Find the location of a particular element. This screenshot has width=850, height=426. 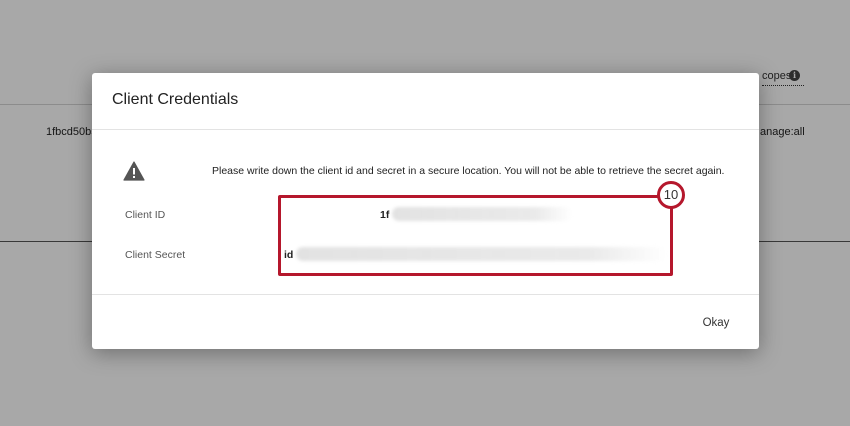

annotation-highlight-box is located at coordinates (475, 235).